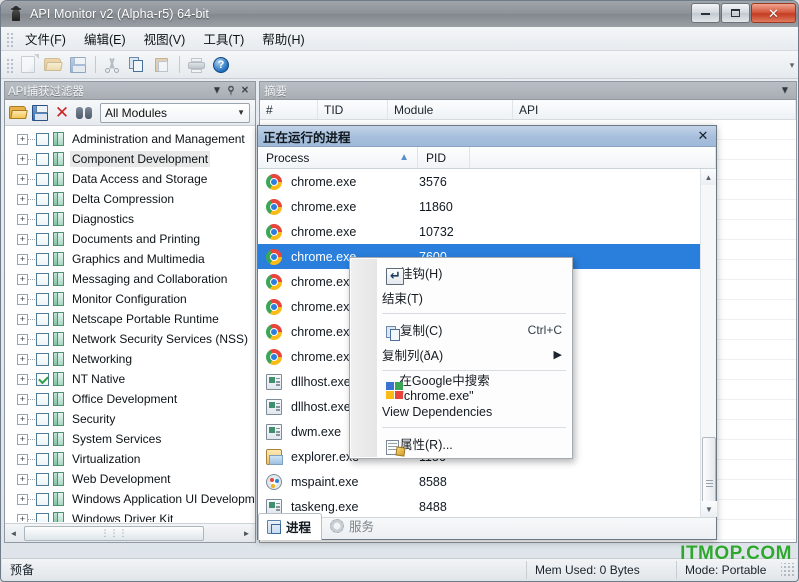 This screenshot has height=582, width=799. Describe the element at coordinates (130, 279) in the screenshot. I see `tree-item: + Messaging and Collaboration` at that location.